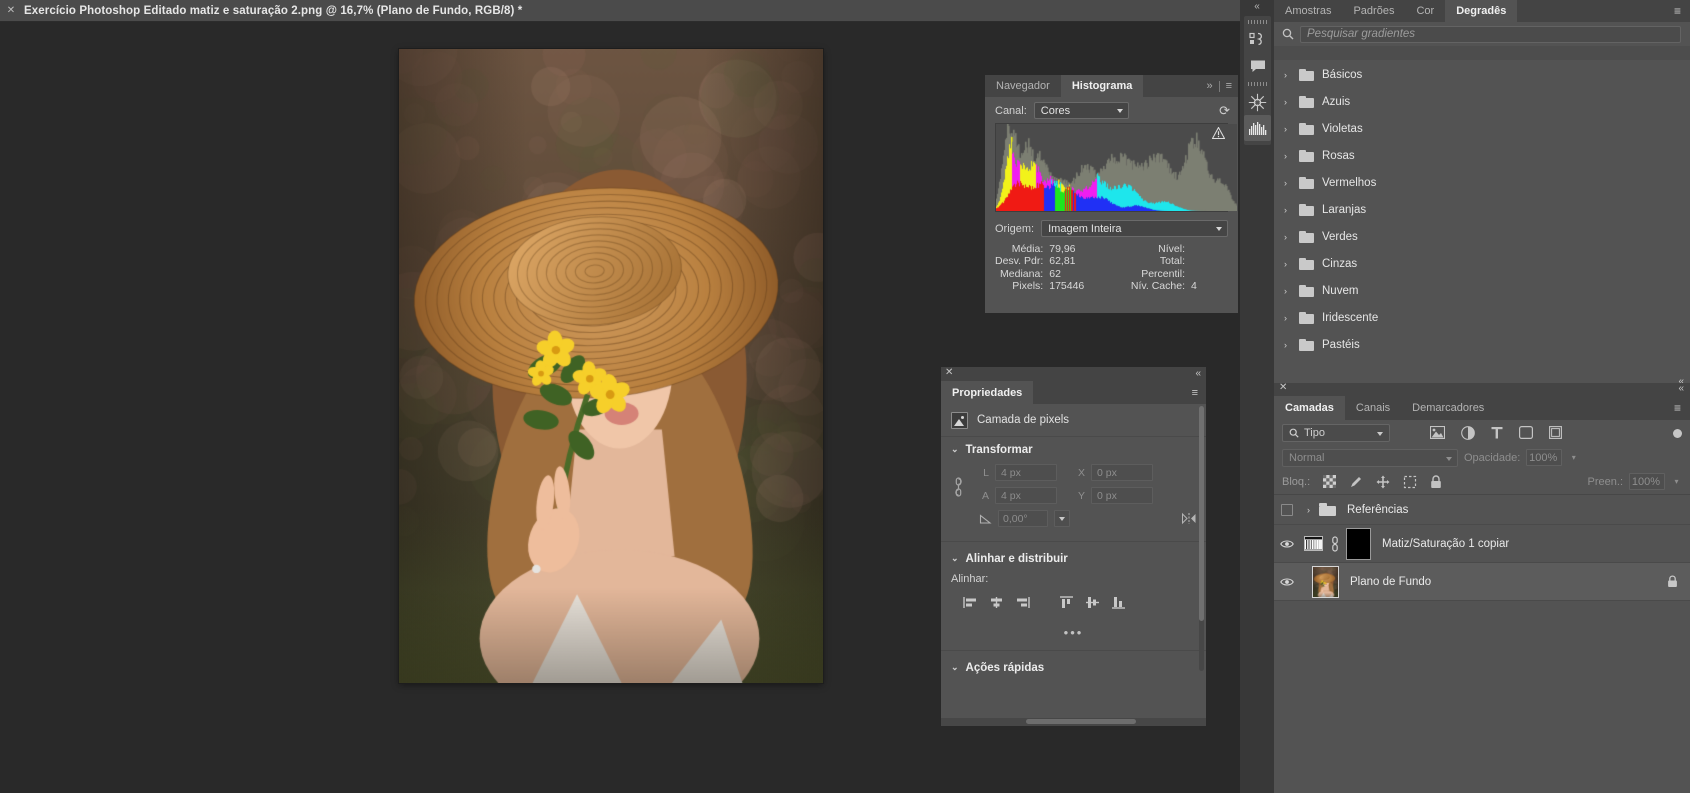  I want to click on x-field: 0 px, so click(1122, 472).